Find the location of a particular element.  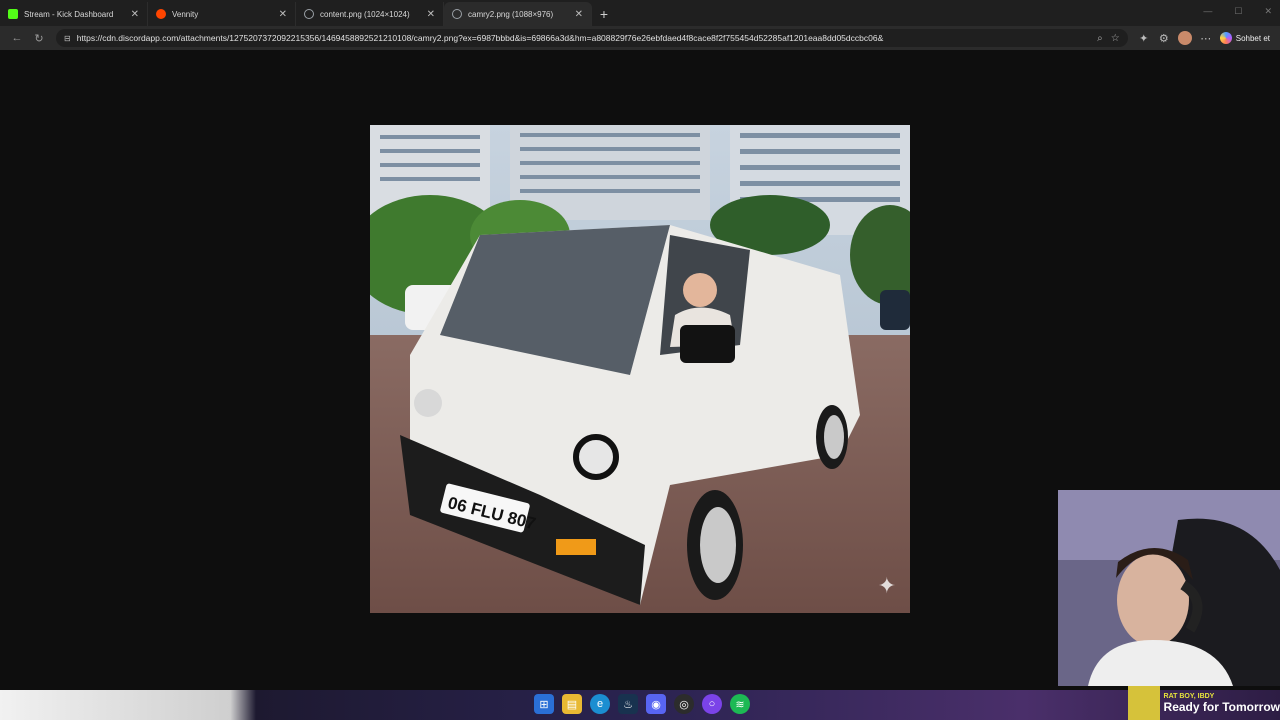

tab-title: content.png (1024×1024) is located at coordinates (365, 14).